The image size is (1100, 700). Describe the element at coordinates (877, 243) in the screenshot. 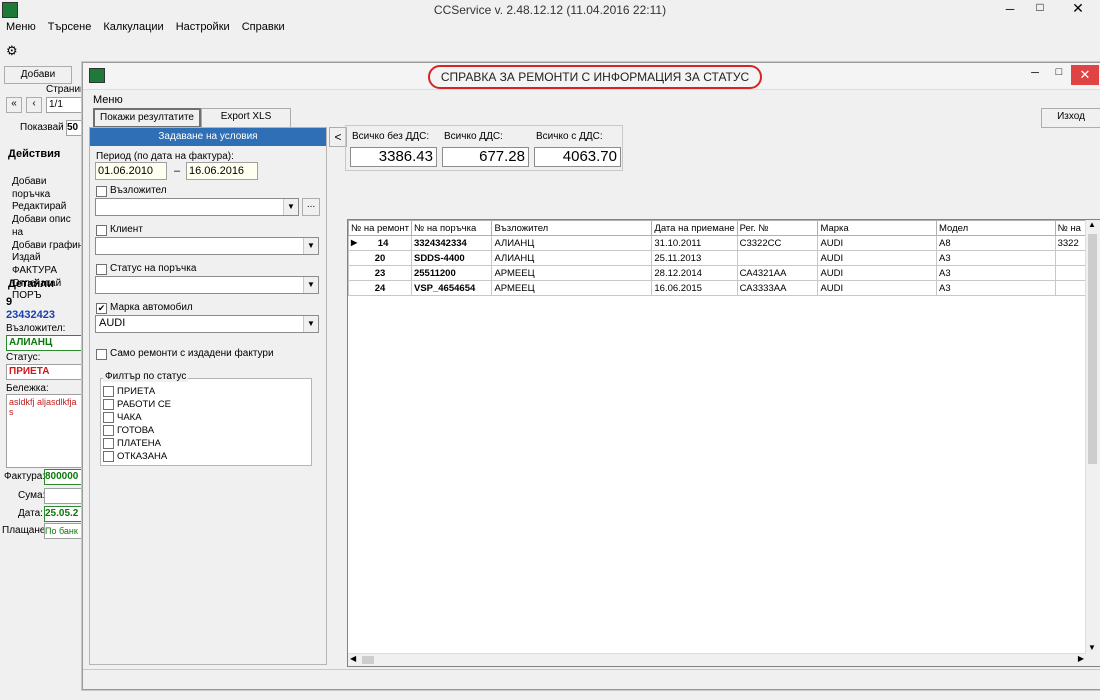

I see `cell-brand: AUDI` at that location.